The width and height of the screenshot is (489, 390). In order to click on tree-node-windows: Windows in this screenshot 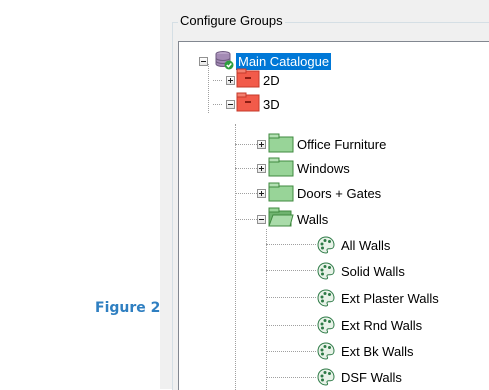, I will do `click(323, 168)`.